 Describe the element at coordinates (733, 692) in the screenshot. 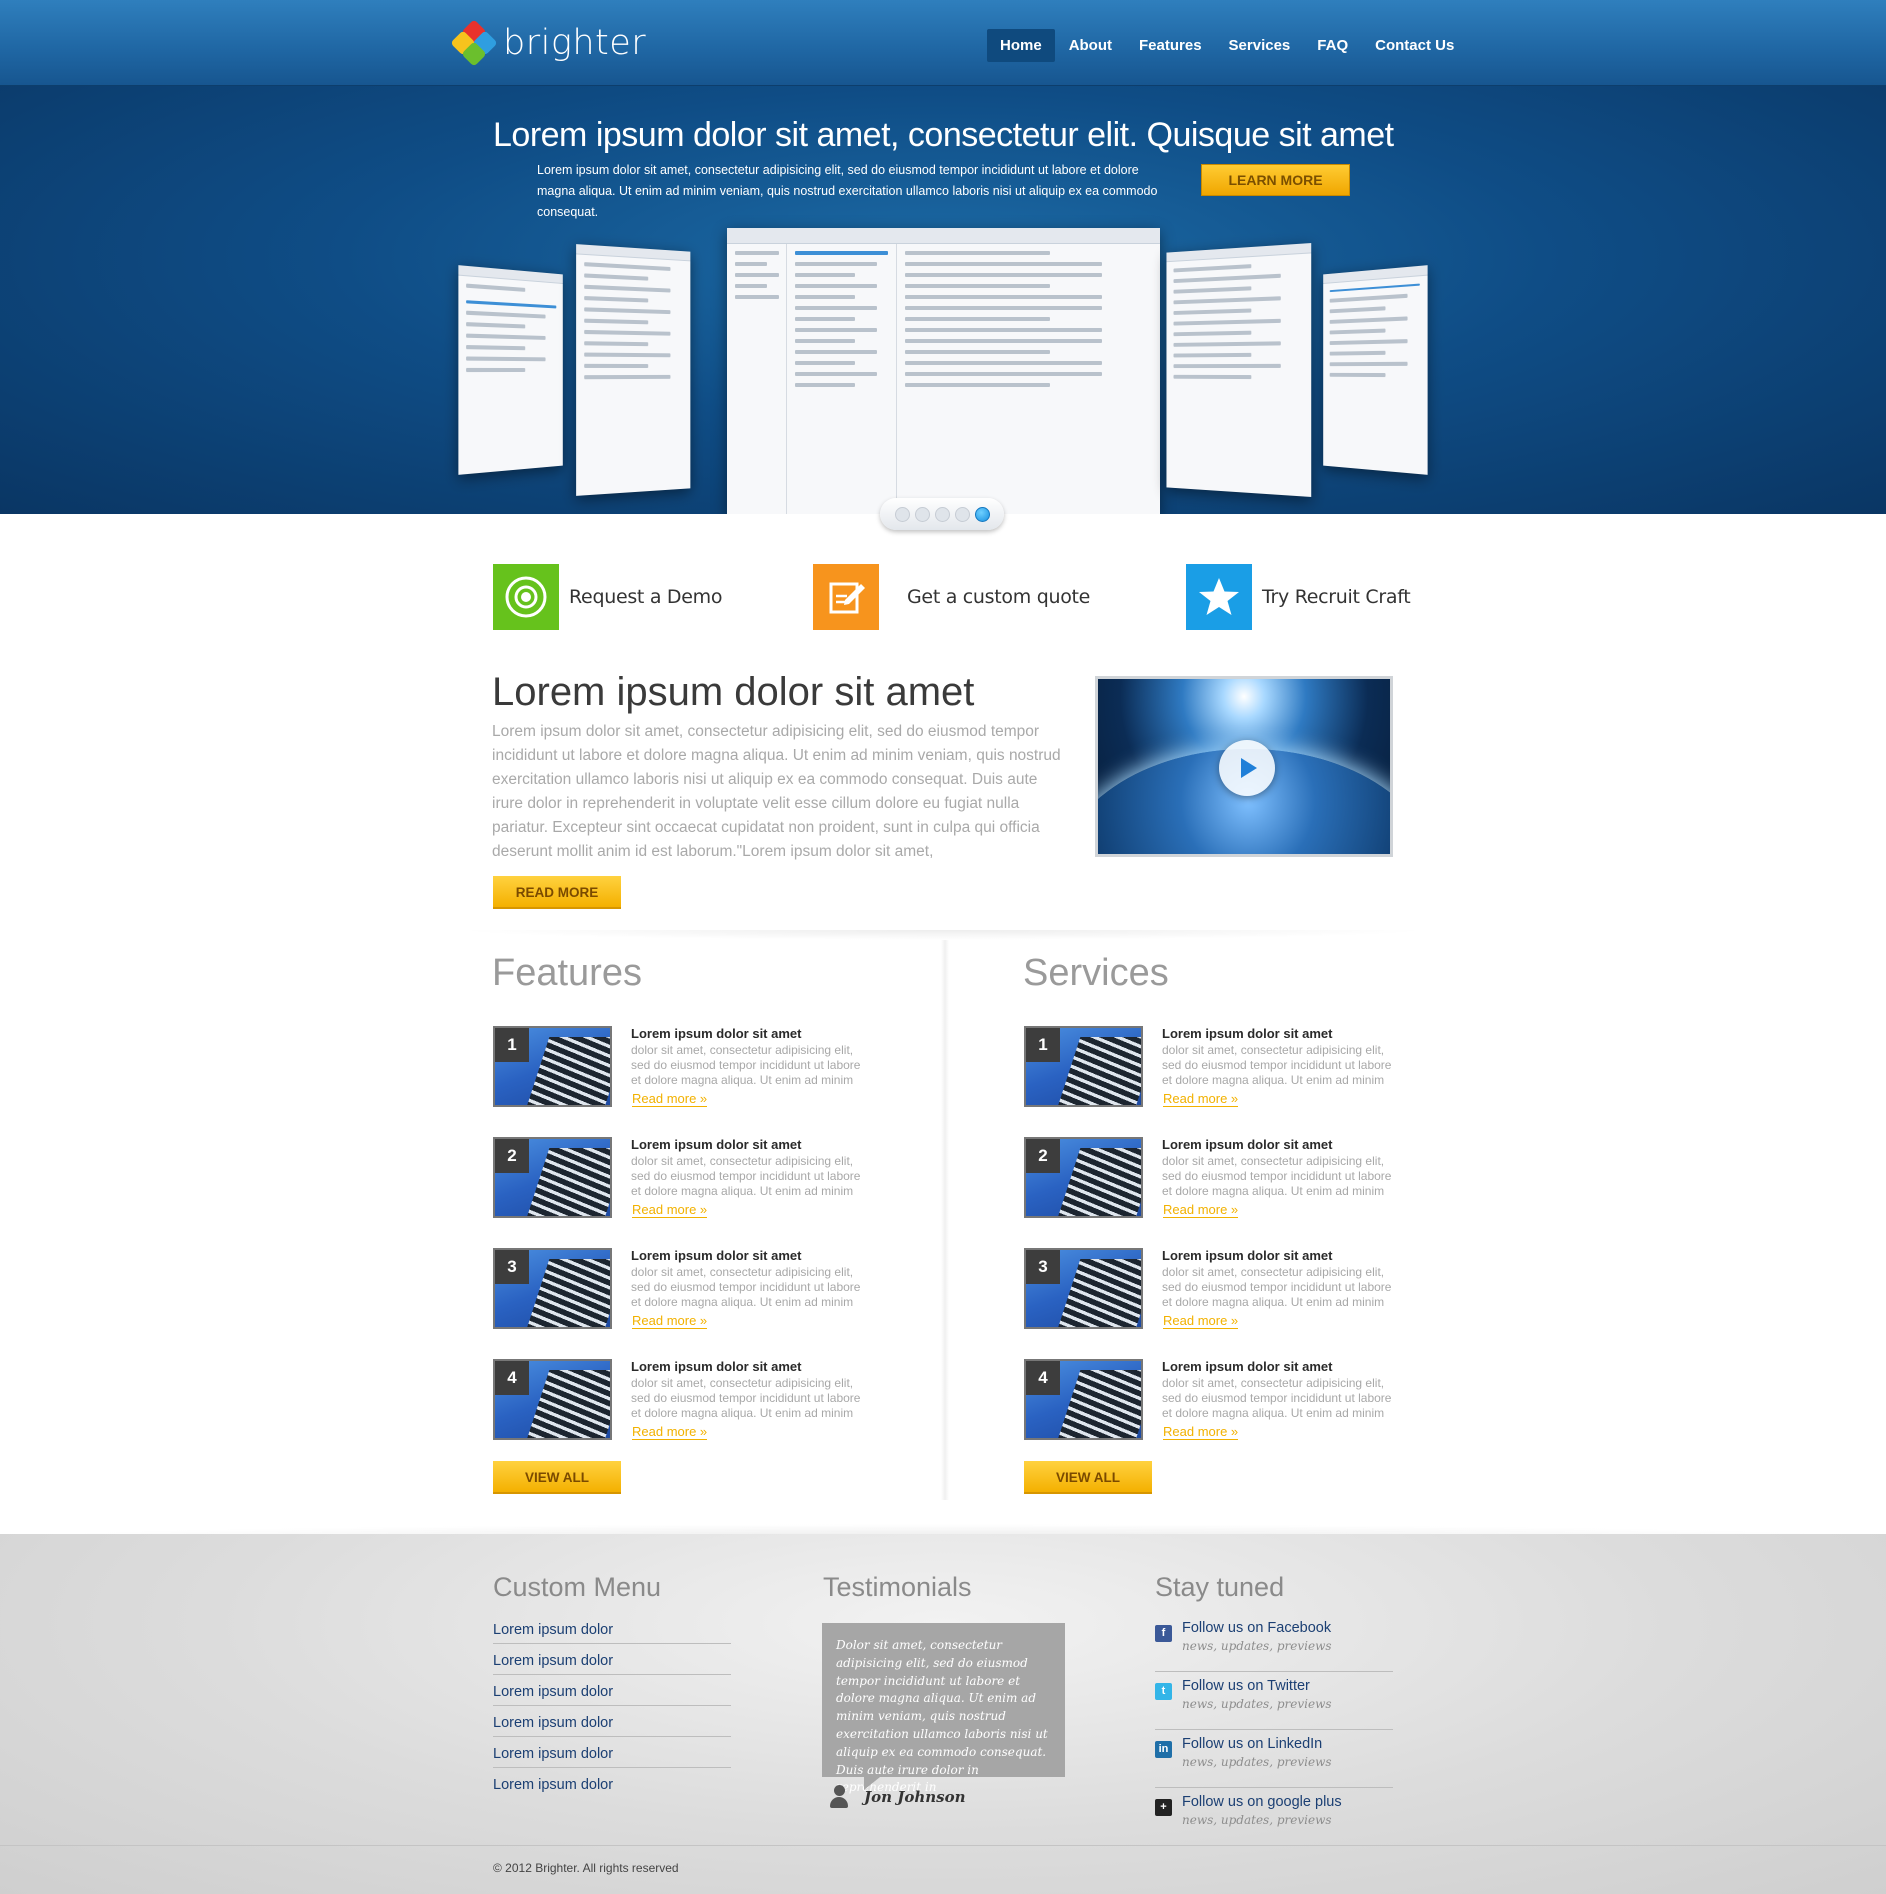

I see `intro-title: Lorem ipsum dolor sit amet` at that location.